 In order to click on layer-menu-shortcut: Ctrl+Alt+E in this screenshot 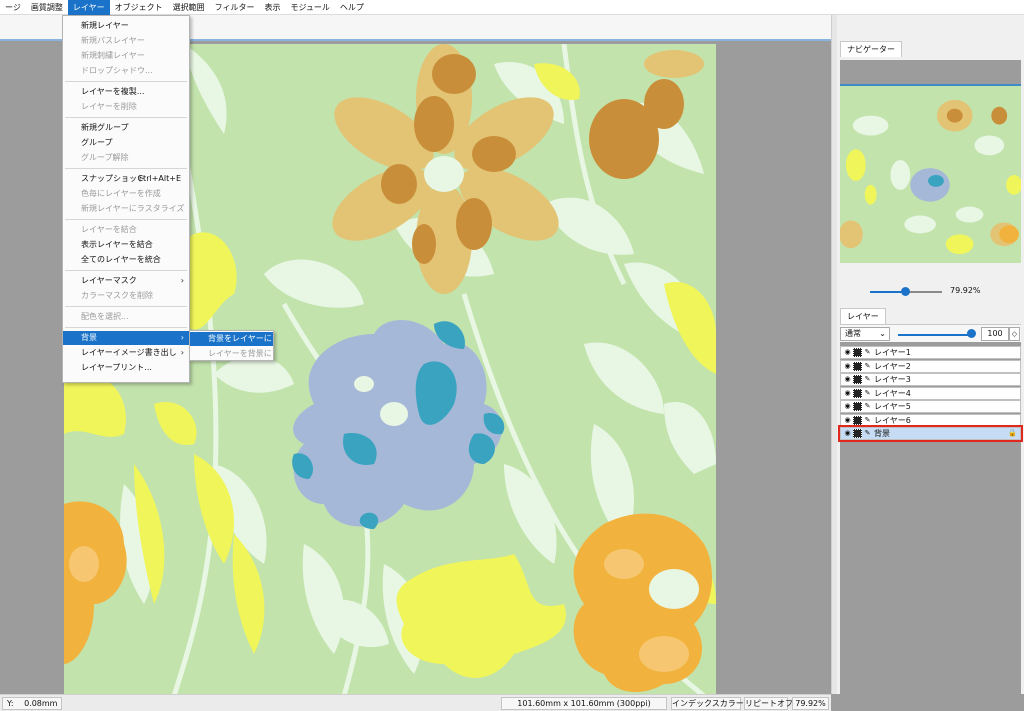, I will do `click(159, 178)`.